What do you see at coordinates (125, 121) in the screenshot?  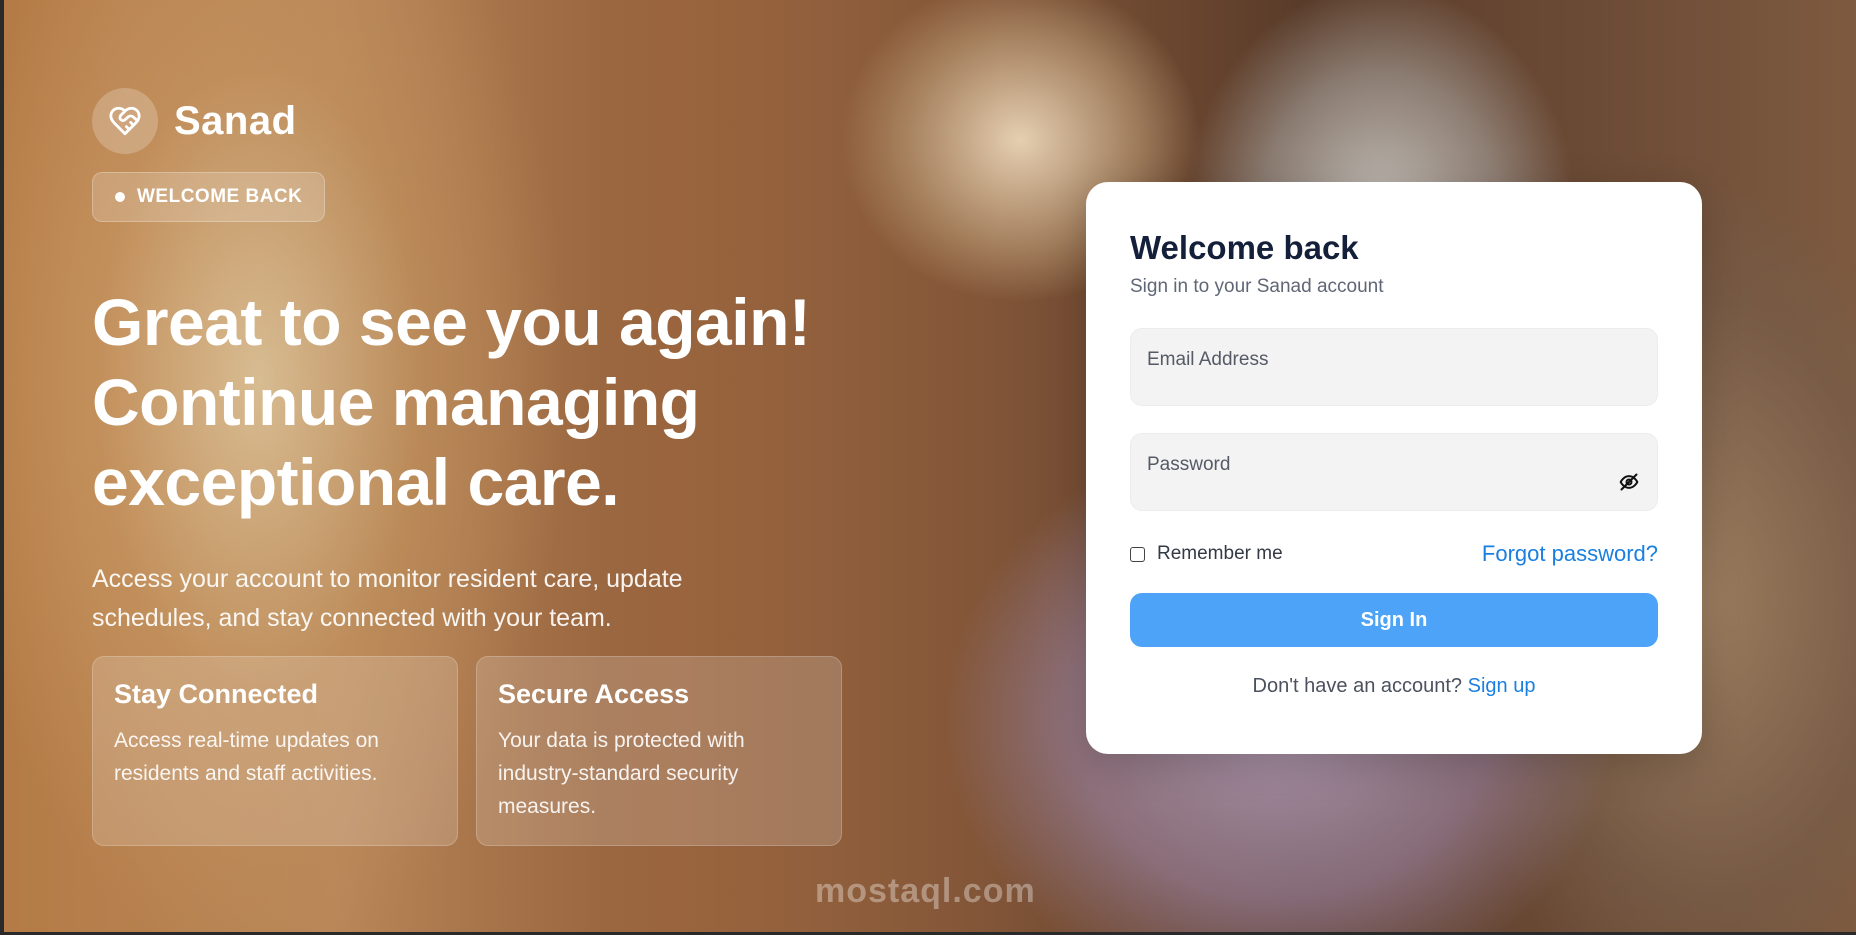 I see `heart-handshake-icon` at bounding box center [125, 121].